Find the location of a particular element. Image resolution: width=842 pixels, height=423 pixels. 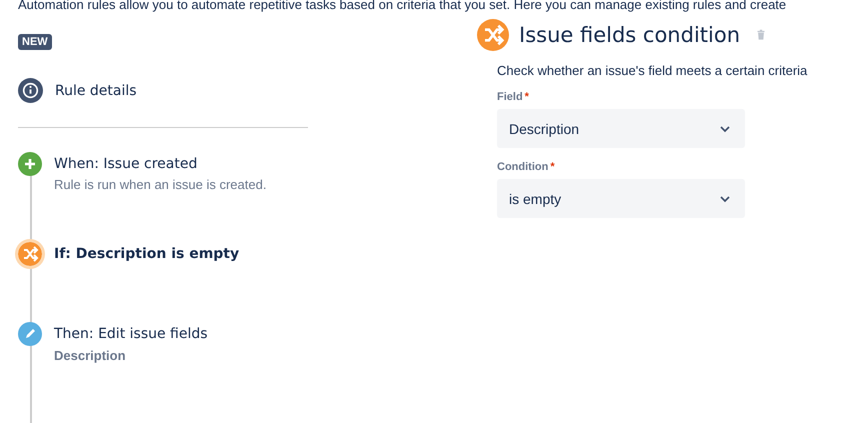

step-title: Then: Edit issue fields is located at coordinates (131, 334).